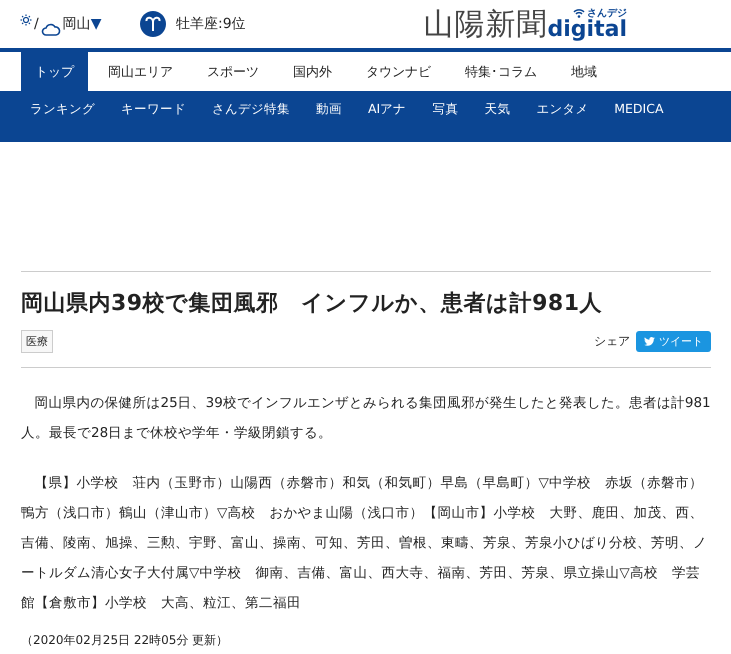  What do you see at coordinates (497, 109) in the screenshot?
I see `subnav-link: 天気` at bounding box center [497, 109].